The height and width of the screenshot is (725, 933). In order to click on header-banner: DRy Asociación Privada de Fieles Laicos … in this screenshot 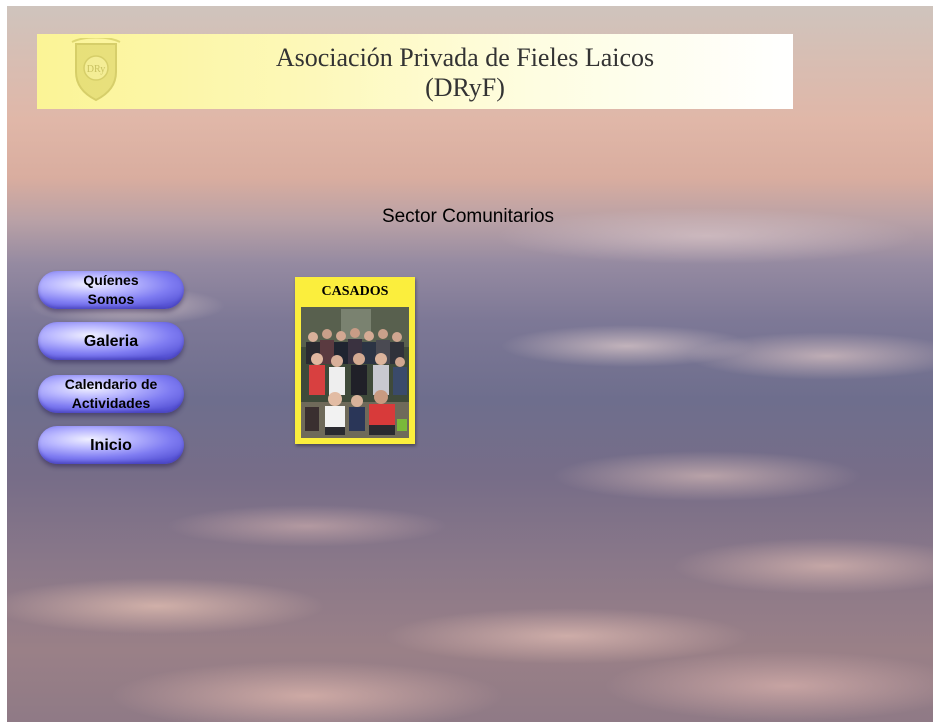, I will do `click(415, 71)`.